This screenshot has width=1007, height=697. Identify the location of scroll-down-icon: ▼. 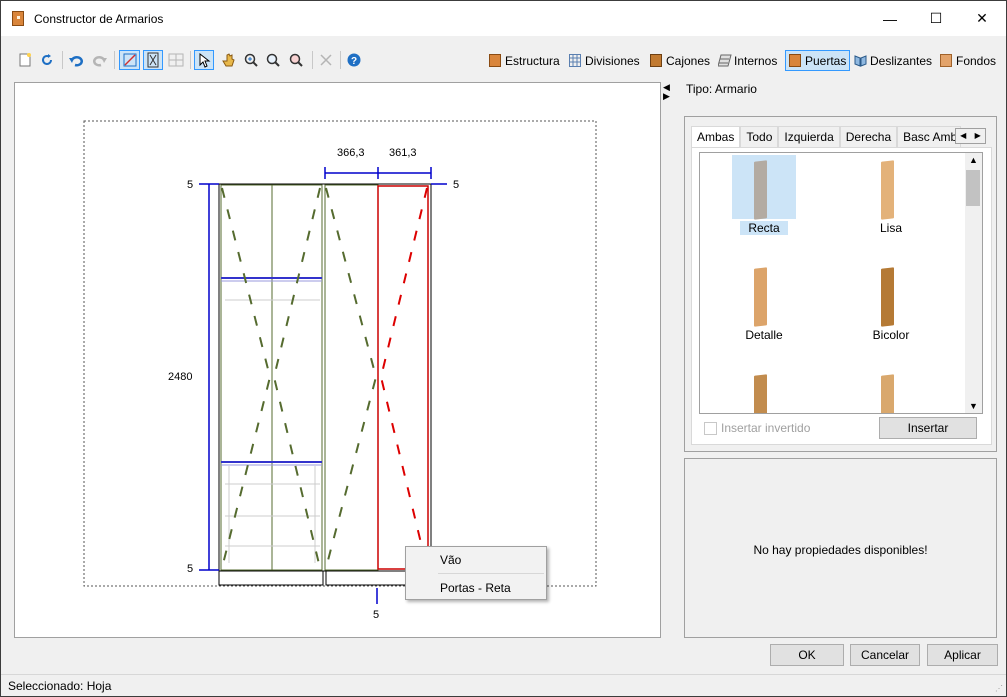
(973, 406).